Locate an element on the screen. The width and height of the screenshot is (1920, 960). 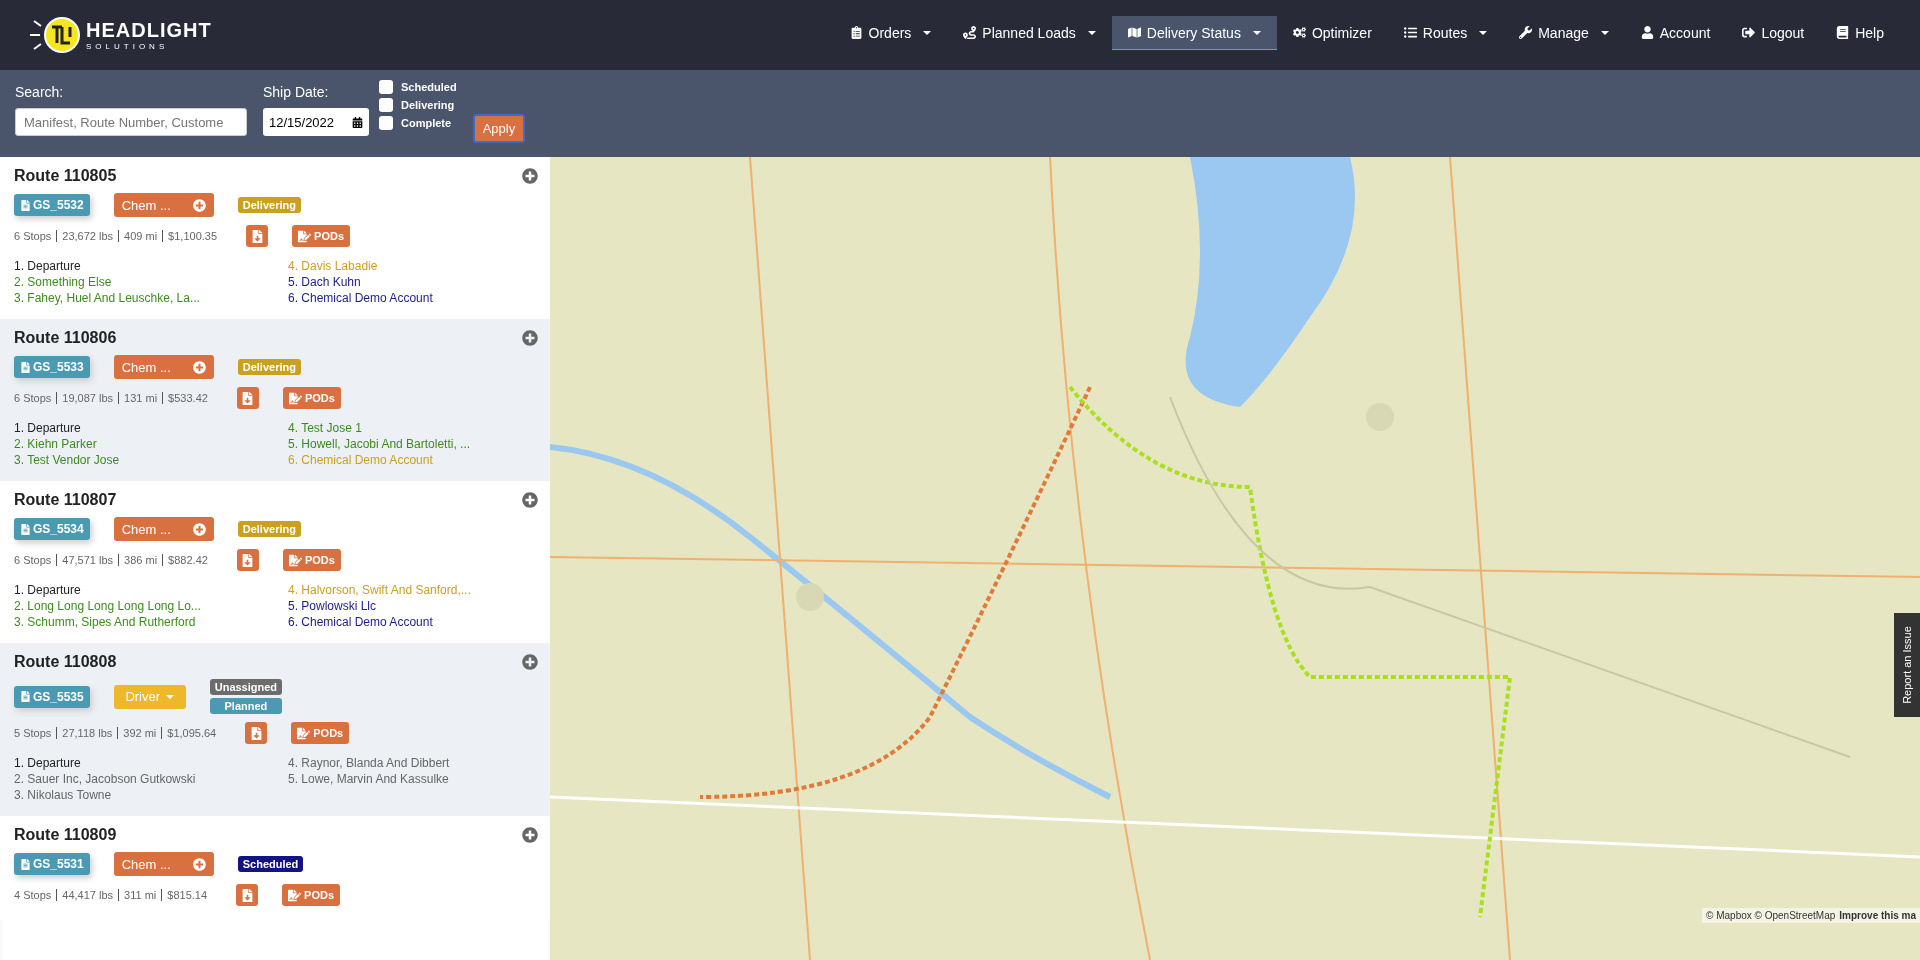
gears-icon is located at coordinates (1299, 32).